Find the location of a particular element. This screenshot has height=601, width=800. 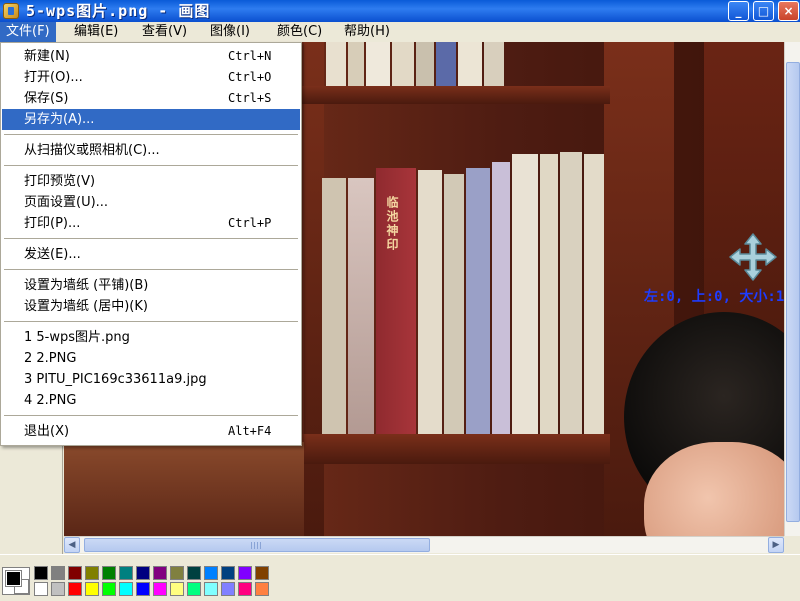

file-menu-item: 打印预览(V) is located at coordinates (151, 181).